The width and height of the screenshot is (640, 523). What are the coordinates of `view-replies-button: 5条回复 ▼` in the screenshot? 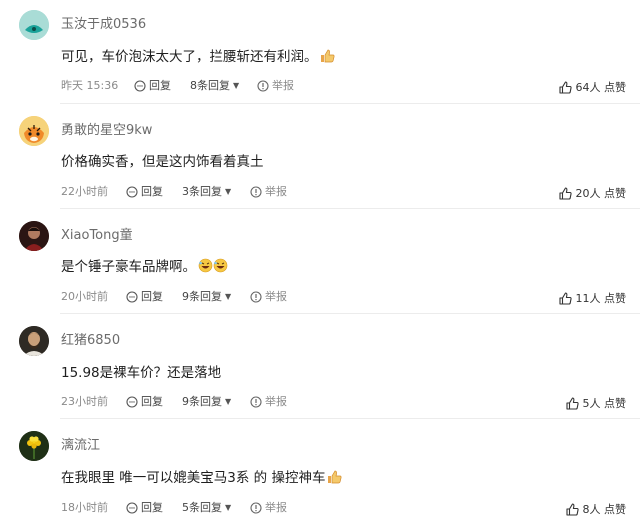 It's located at (206, 508).